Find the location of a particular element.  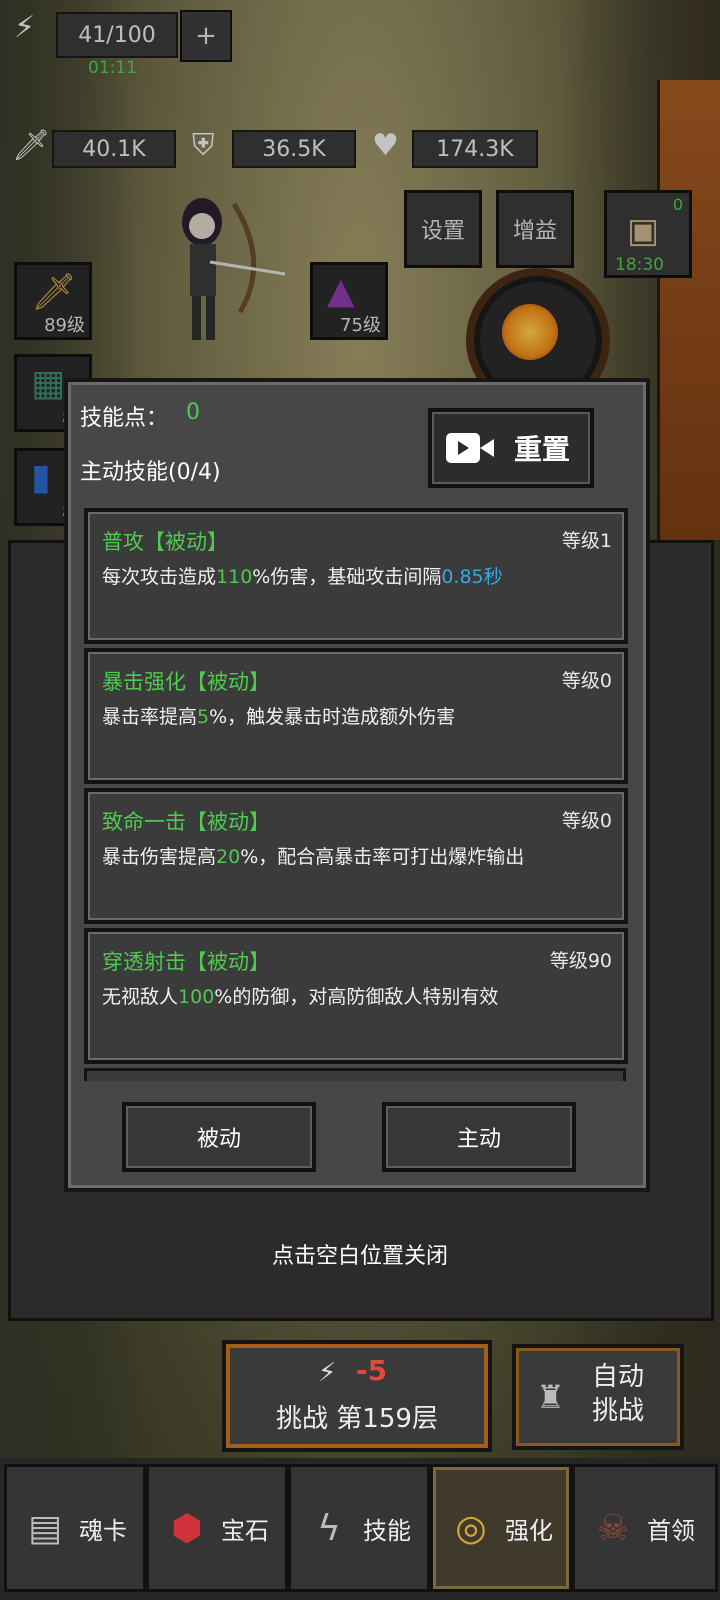

skill-description: 暴击率提高5%，触发暴击时造成额外伤害 is located at coordinates (279, 717).